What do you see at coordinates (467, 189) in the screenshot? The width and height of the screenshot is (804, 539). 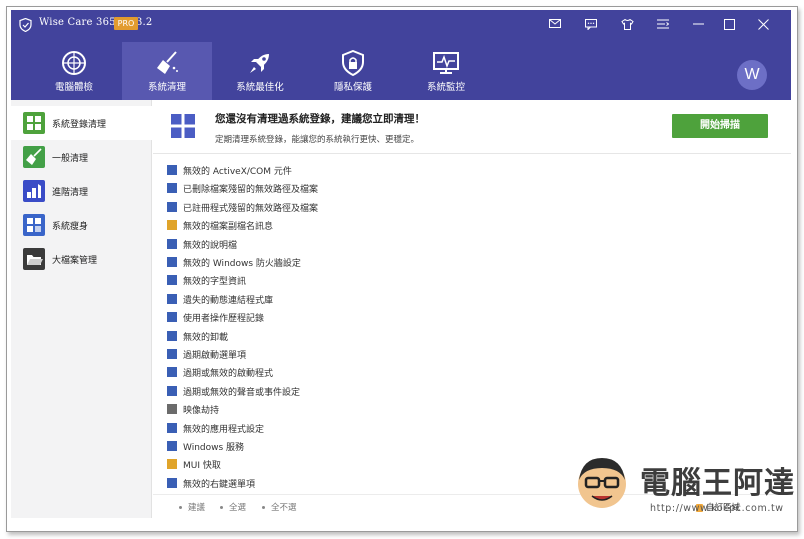 I see `list-item: 已刪除檔案殘留的無效路徑及檔案` at bounding box center [467, 189].